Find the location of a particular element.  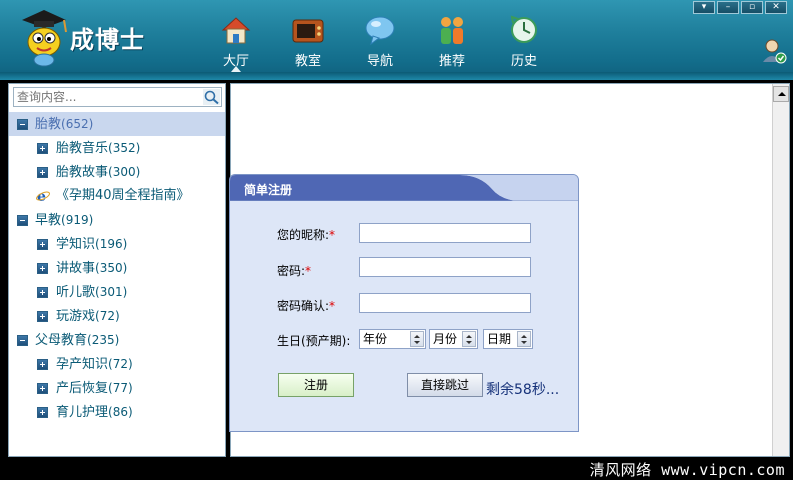

tree-item-label: 玩游戏 is located at coordinates (76, 316).